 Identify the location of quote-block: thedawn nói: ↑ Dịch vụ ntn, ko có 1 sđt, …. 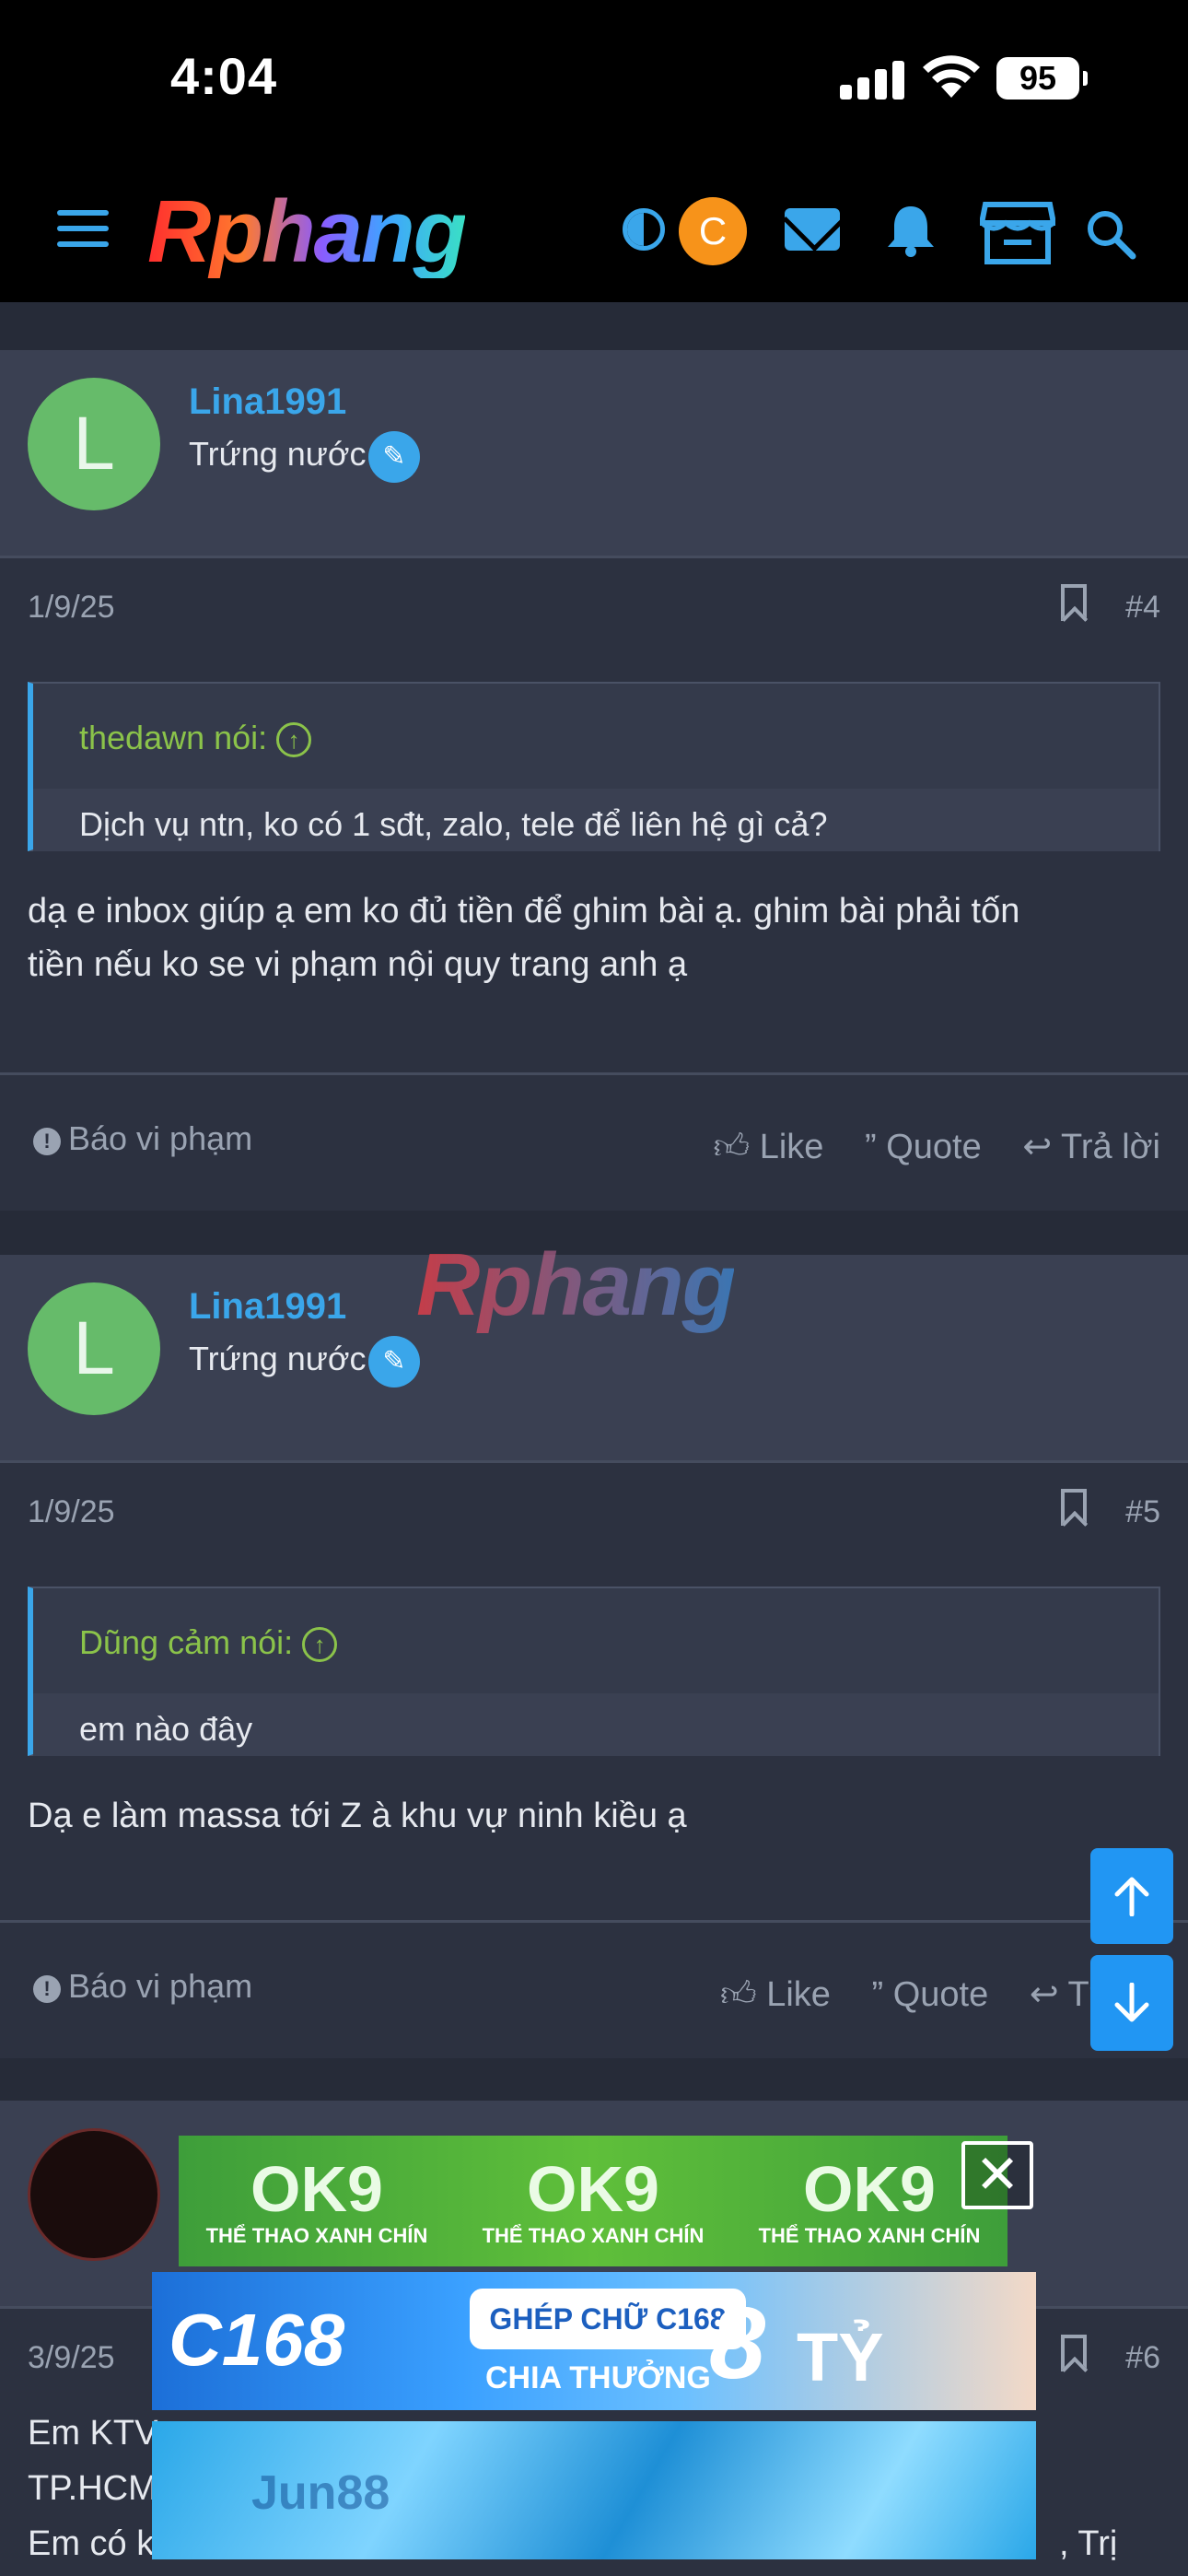
(594, 766).